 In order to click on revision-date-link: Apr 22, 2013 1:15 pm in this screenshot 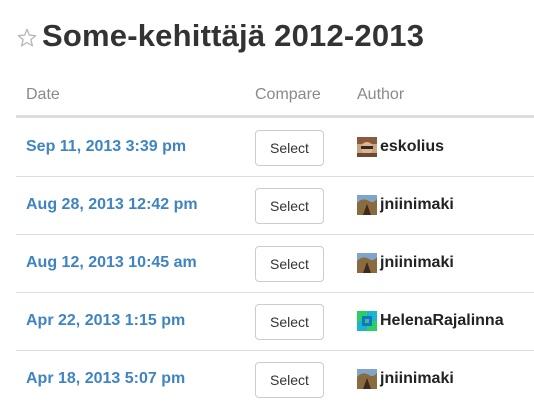, I will do `click(105, 321)`.